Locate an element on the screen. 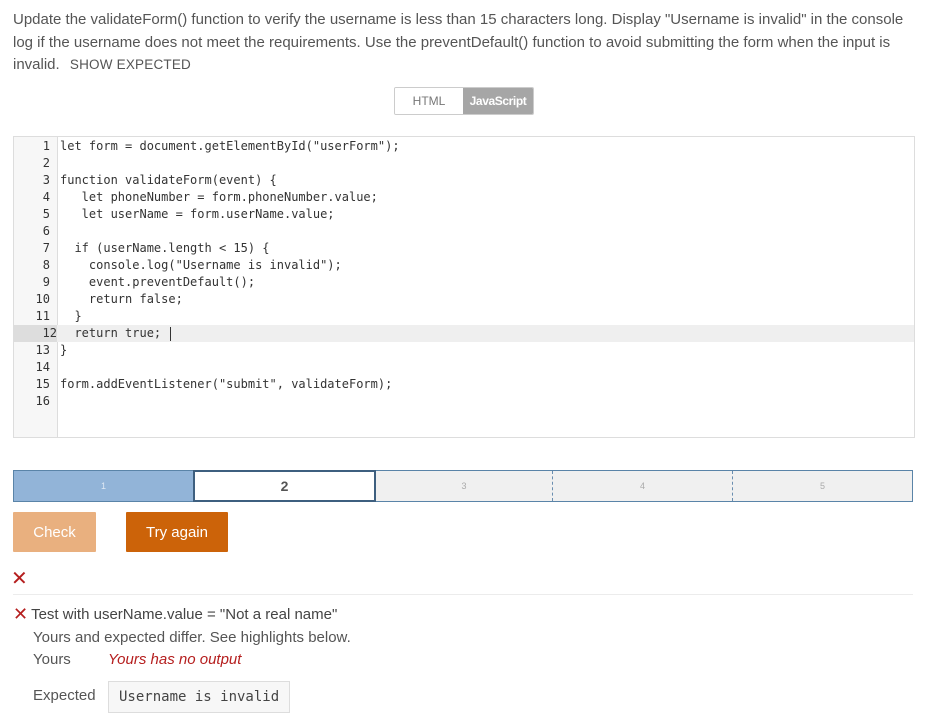  line-number: 16 is located at coordinates (42, 401).